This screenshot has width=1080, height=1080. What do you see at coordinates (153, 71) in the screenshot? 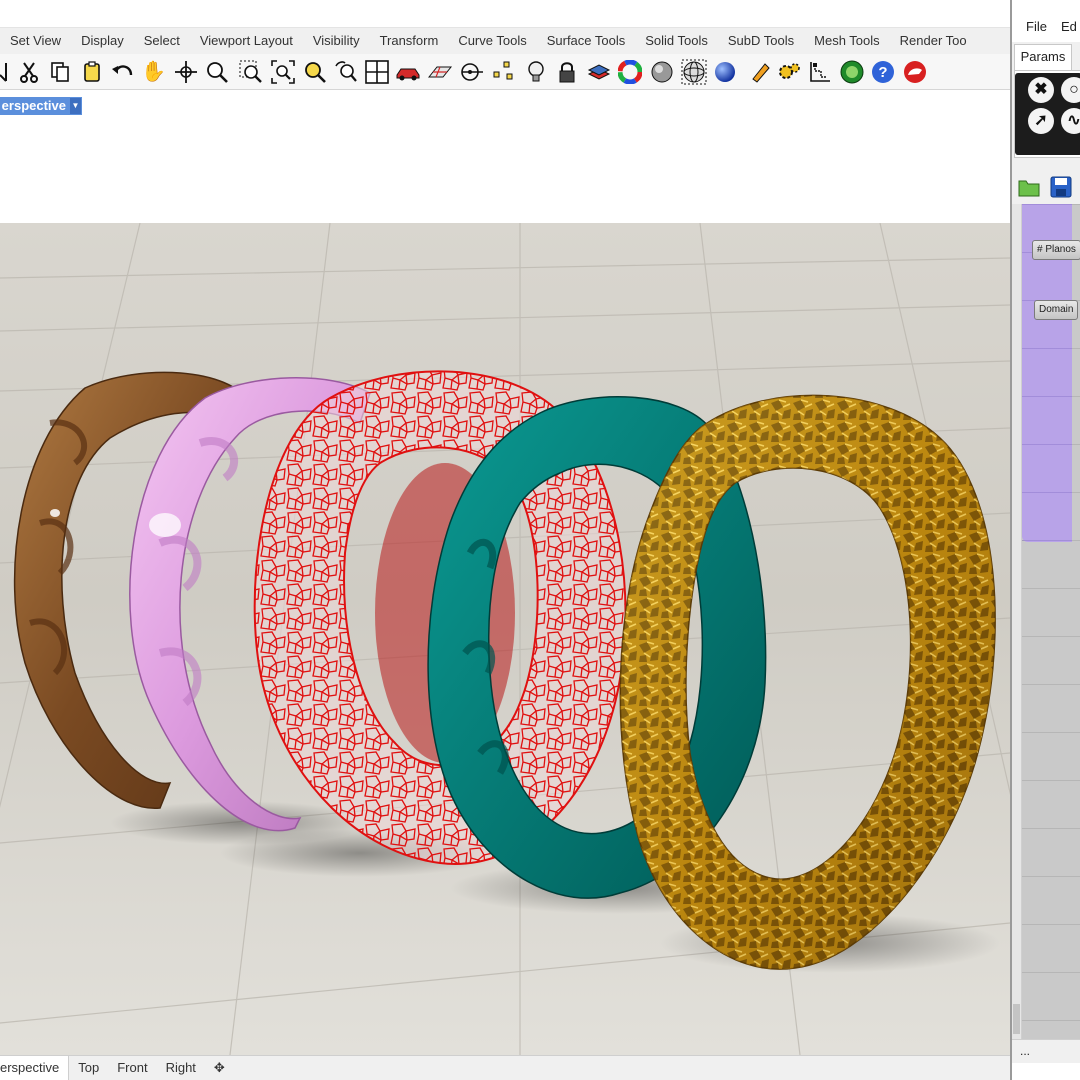
I see `pan-hand-icon: ✋` at bounding box center [153, 71].